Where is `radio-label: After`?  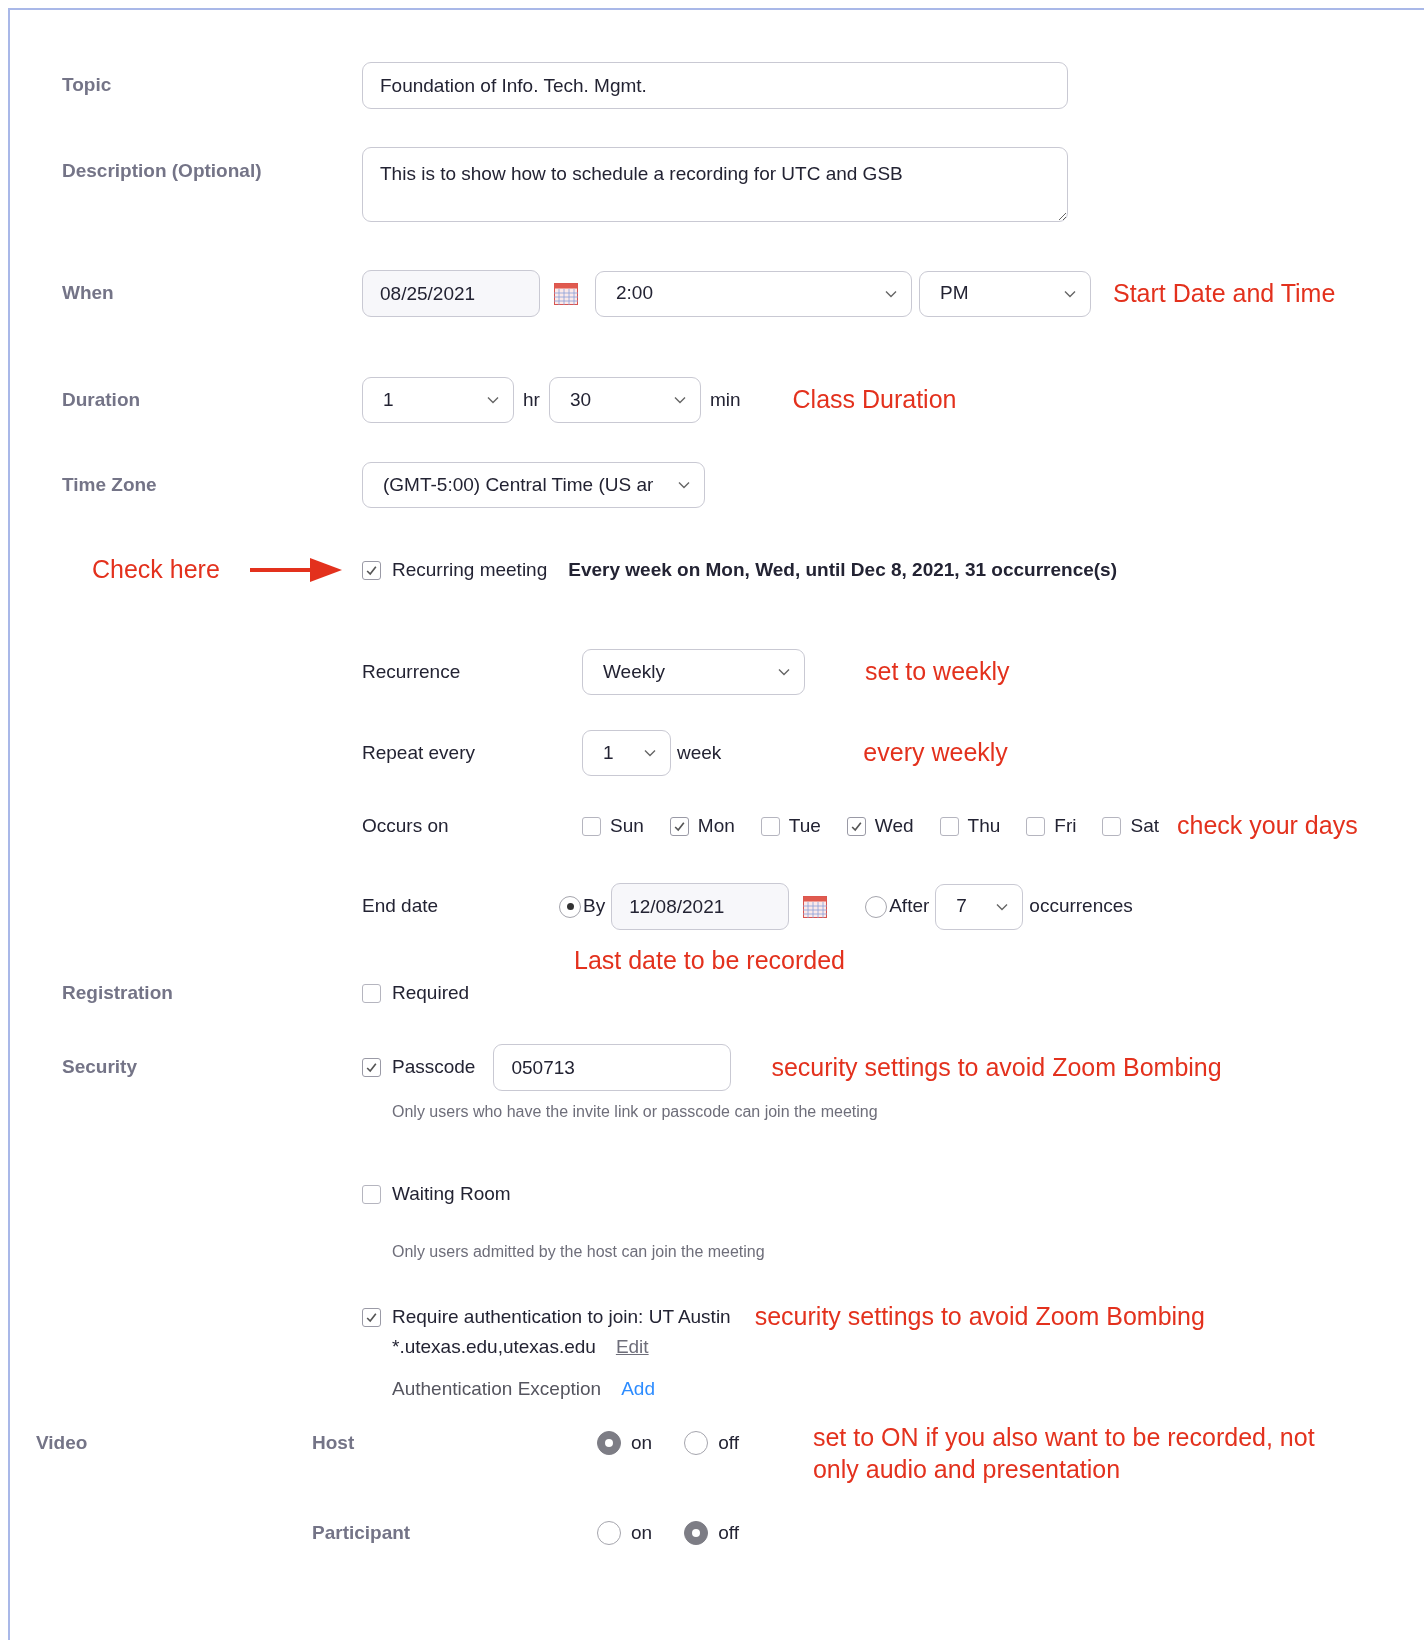 radio-label: After is located at coordinates (909, 906).